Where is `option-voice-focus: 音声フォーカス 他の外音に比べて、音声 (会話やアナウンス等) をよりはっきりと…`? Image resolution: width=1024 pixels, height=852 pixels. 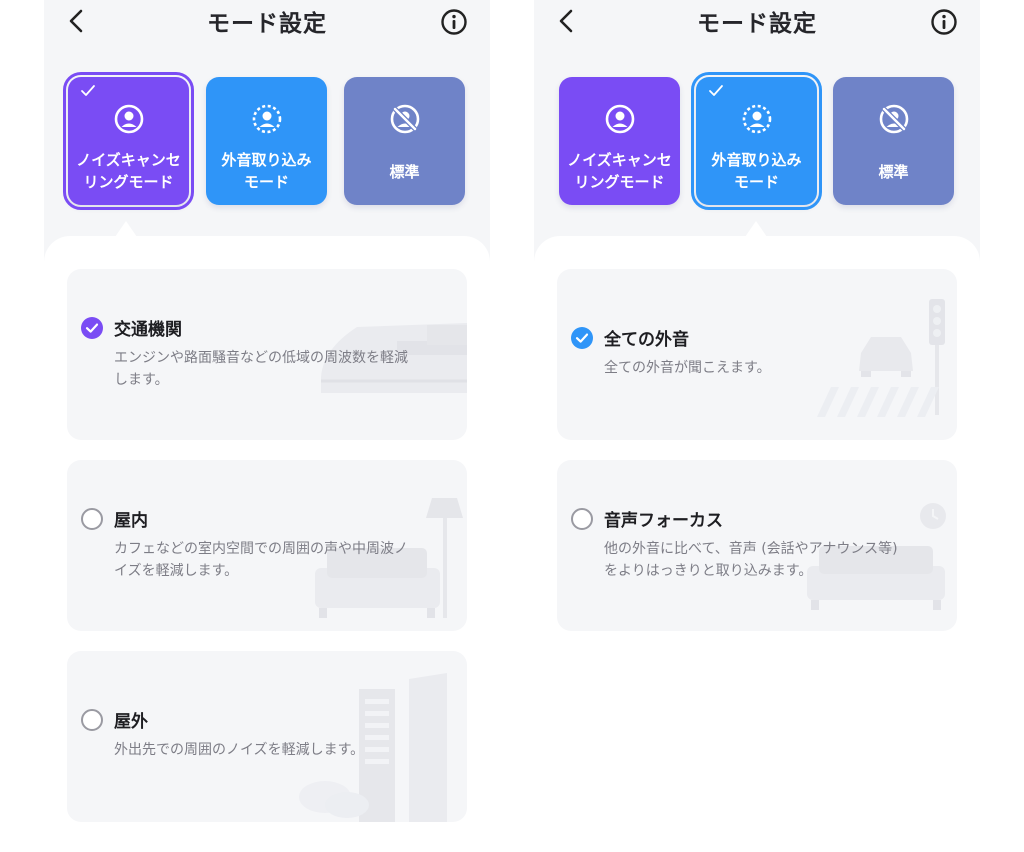
option-voice-focus: 音声フォーカス 他の外音に比べて、音声 (会話やアナウンス等) をよりはっきりと… is located at coordinates (757, 545).